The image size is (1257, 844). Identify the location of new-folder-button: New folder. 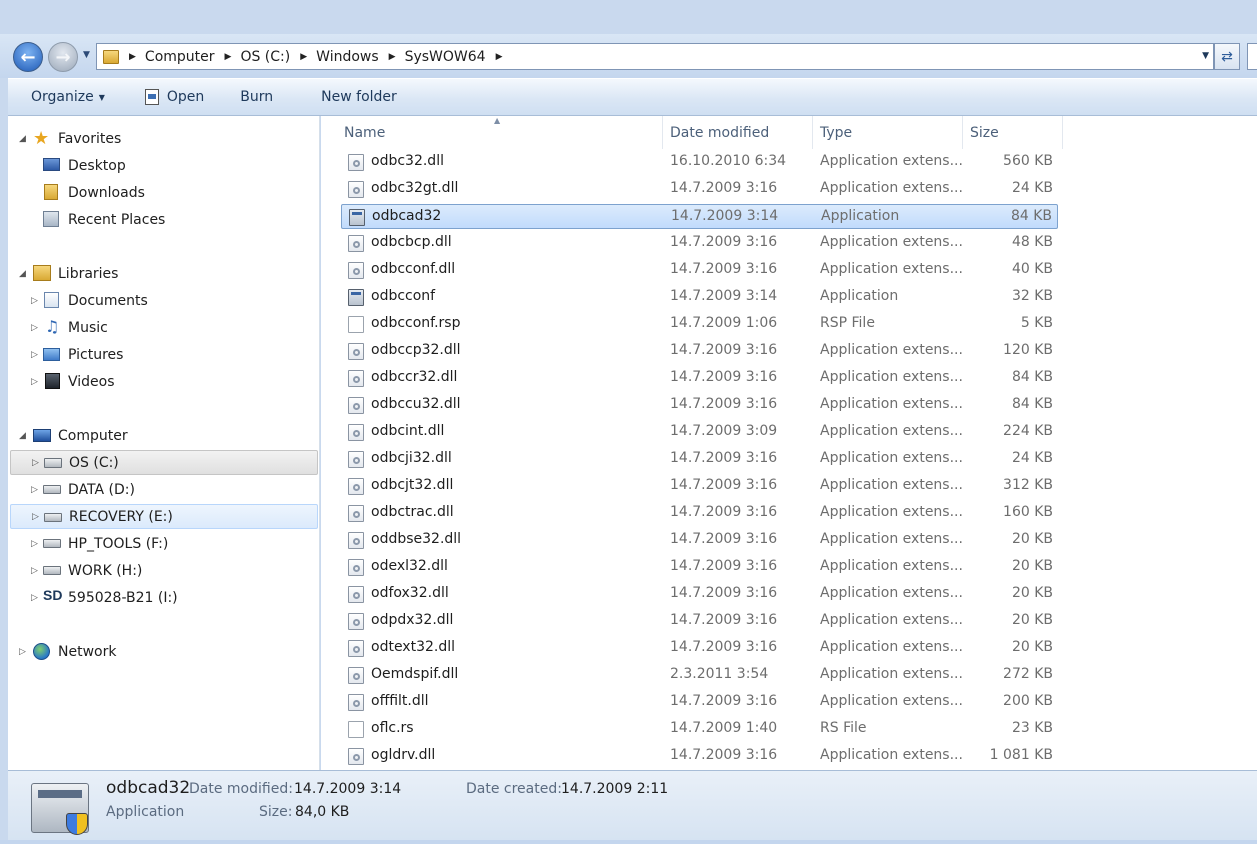
(359, 97).